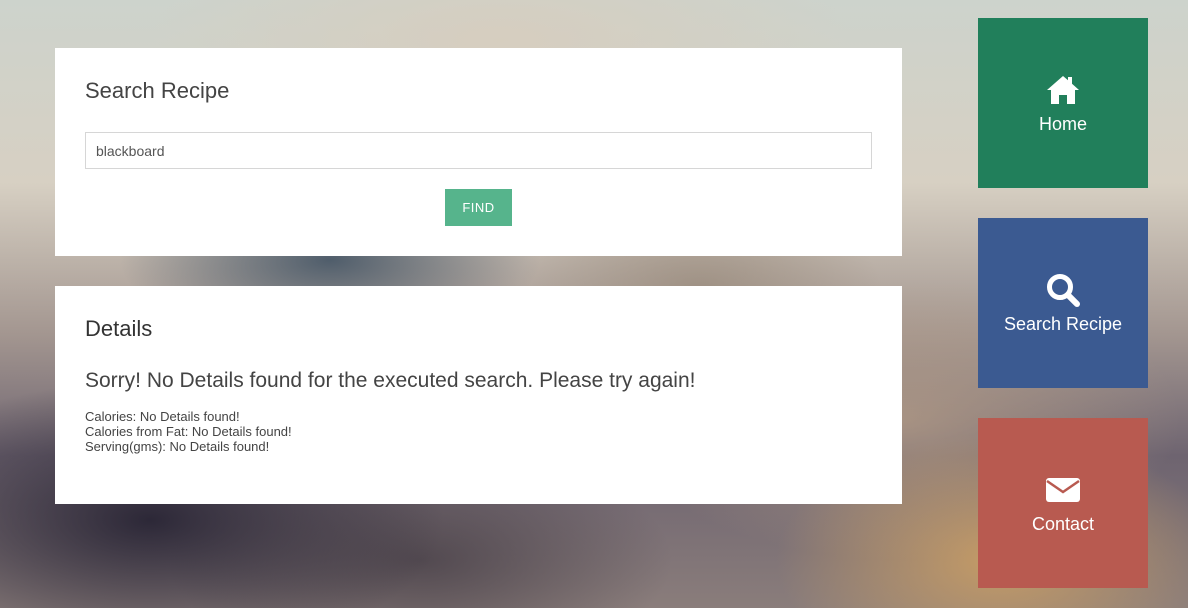  What do you see at coordinates (177, 446) in the screenshot?
I see `serving-line: Serving(gms): No Details found!` at bounding box center [177, 446].